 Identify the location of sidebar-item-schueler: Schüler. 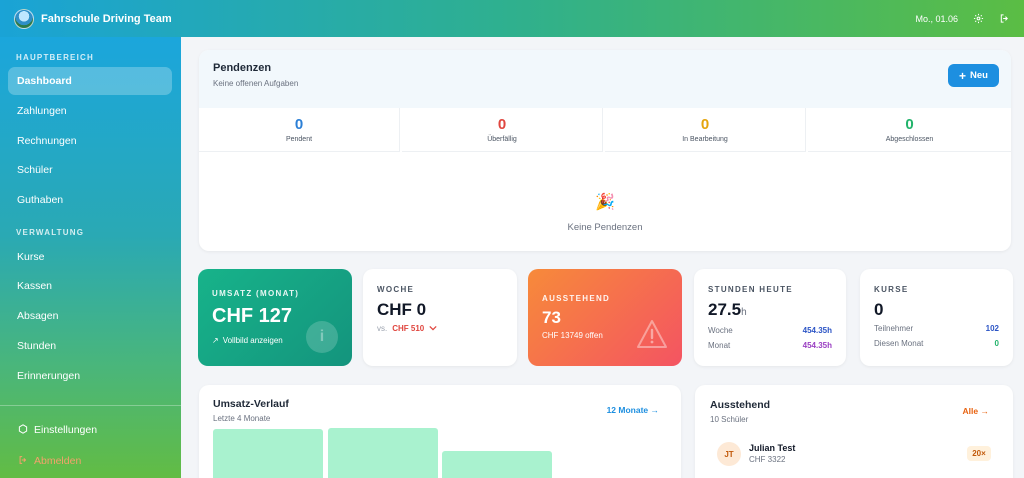
(90, 170).